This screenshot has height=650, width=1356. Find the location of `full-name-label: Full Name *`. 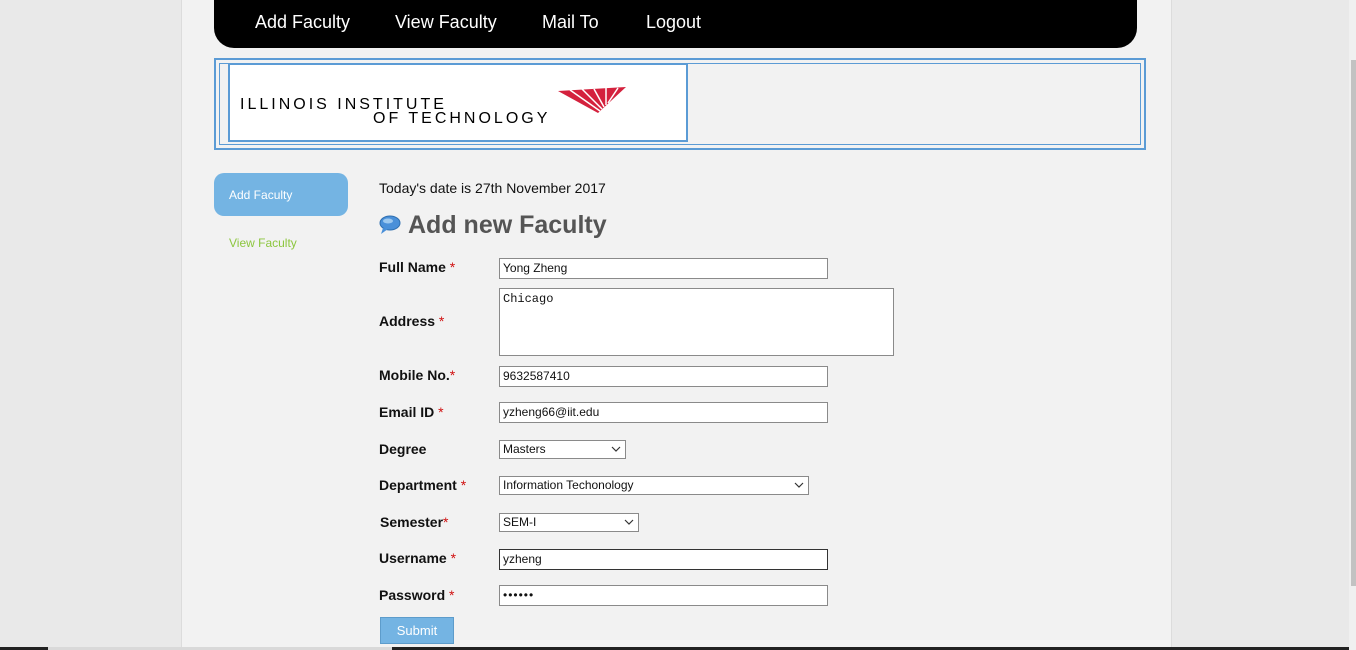

full-name-label: Full Name * is located at coordinates (417, 267).